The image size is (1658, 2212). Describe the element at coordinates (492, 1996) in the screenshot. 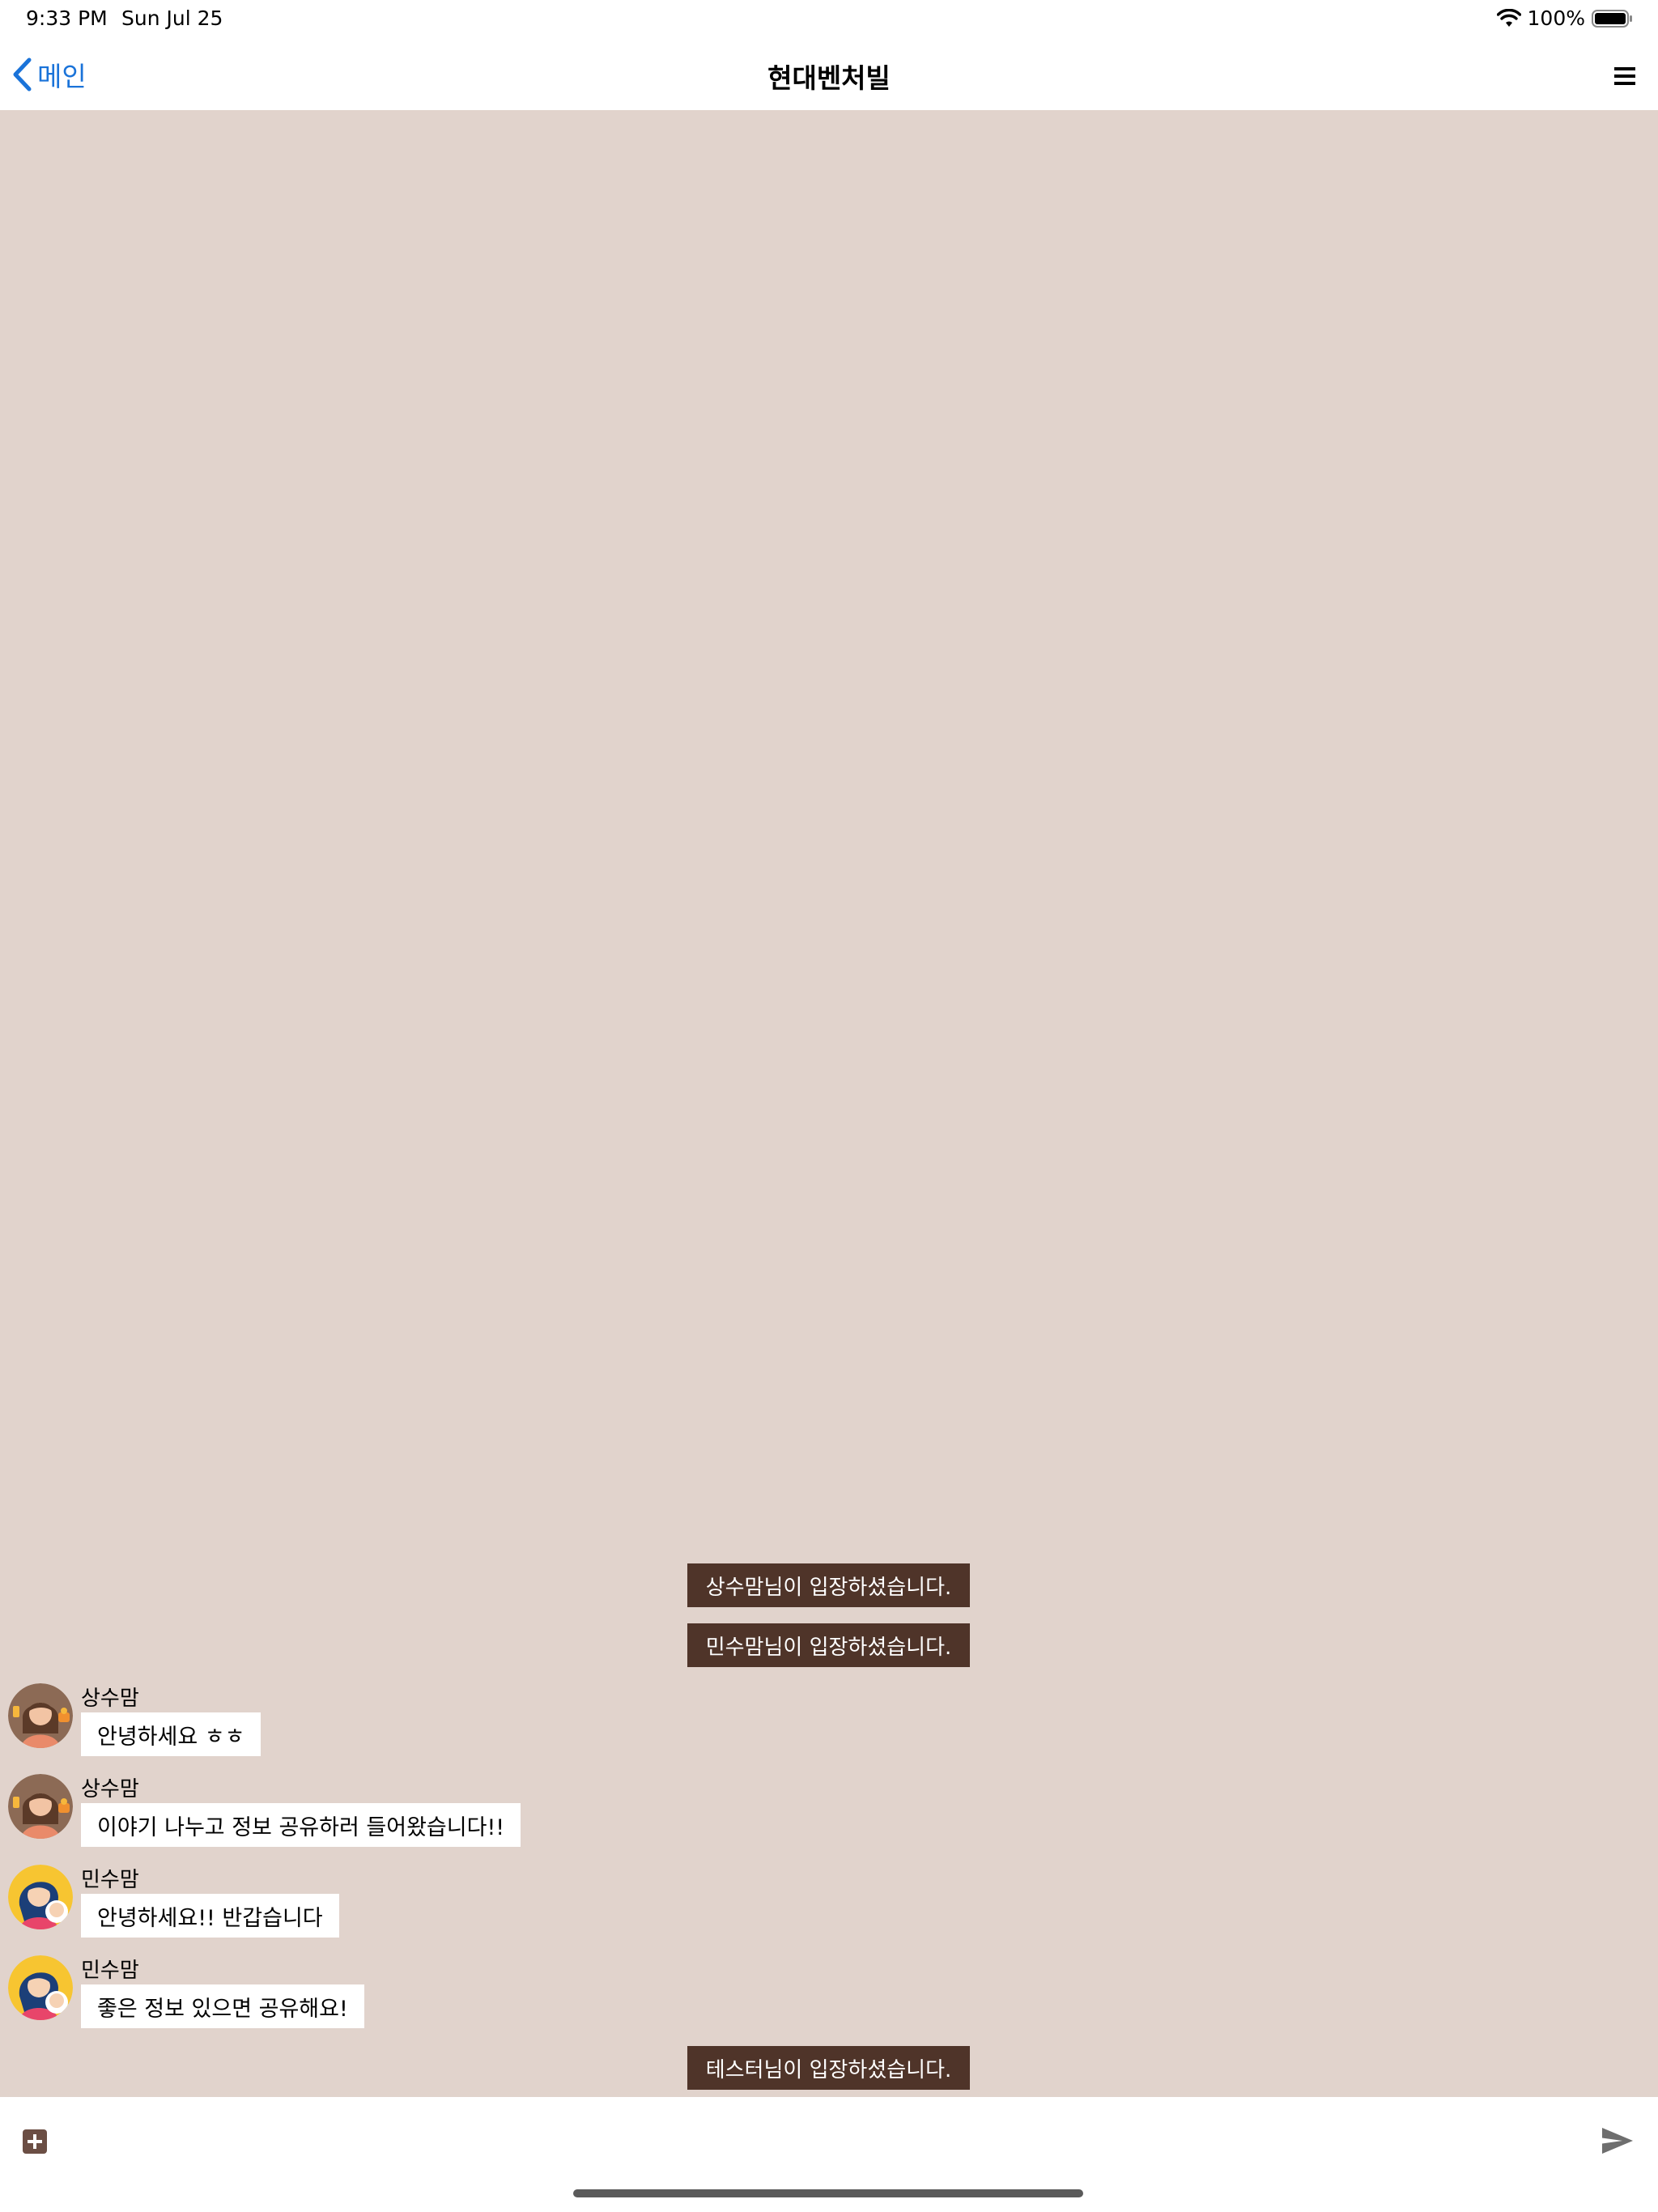

I see `chat-message: 민수맘 좋은 정보 있으면 공유해요!` at that location.